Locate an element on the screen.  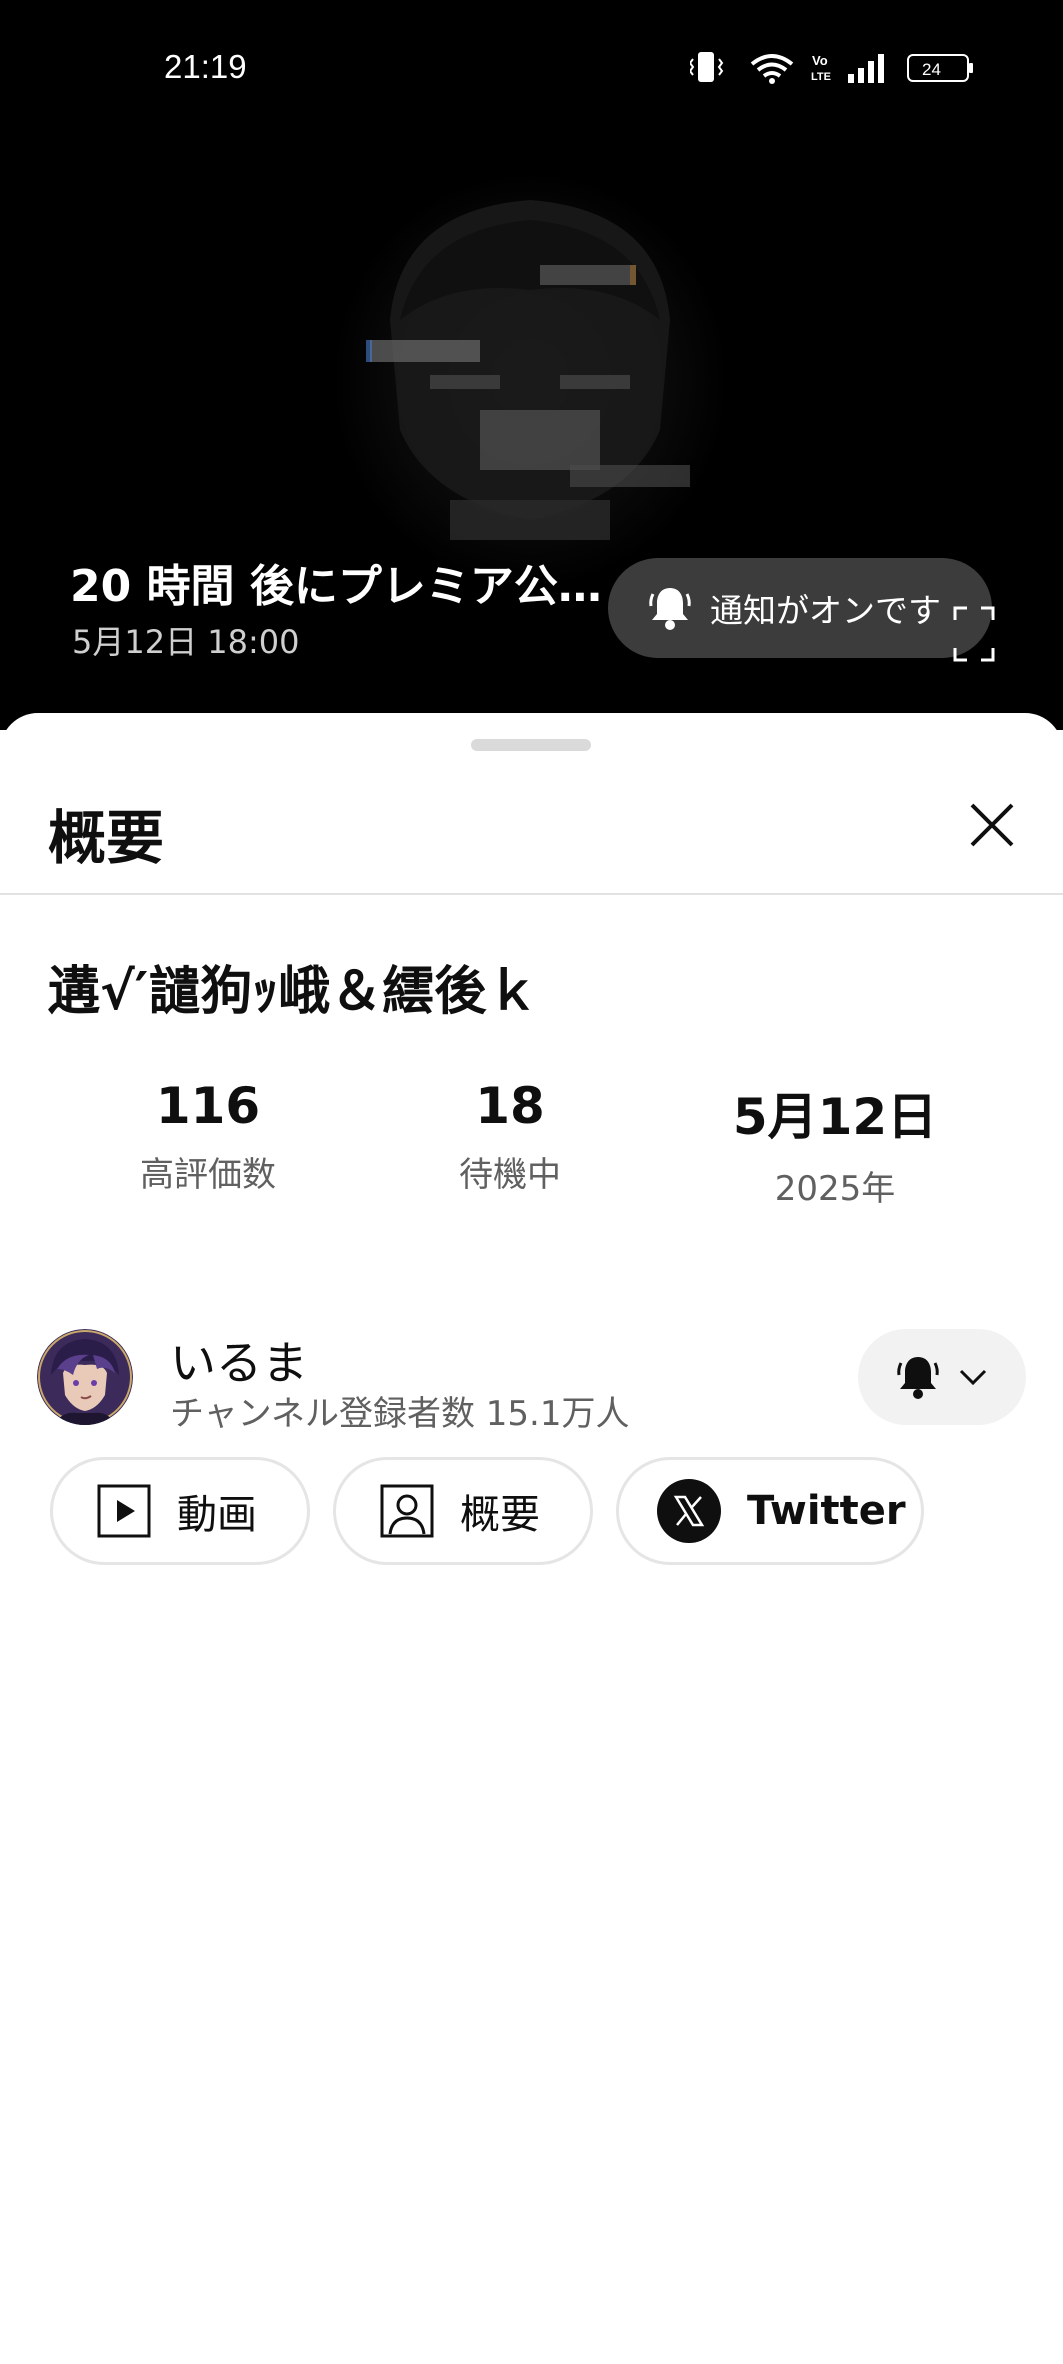
volte-icon: Vo LTE is located at coordinates (821, 68).